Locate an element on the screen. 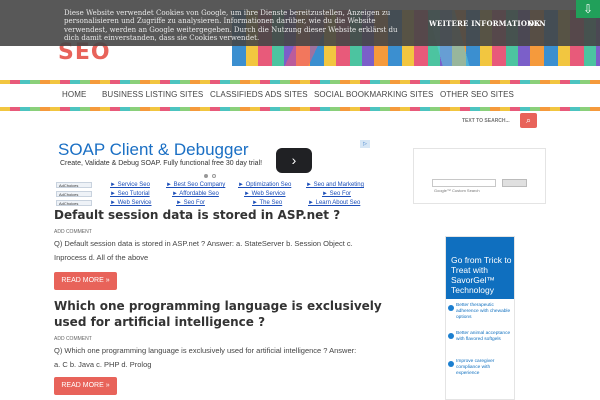  search-icon: ⌕ is located at coordinates (528, 120).